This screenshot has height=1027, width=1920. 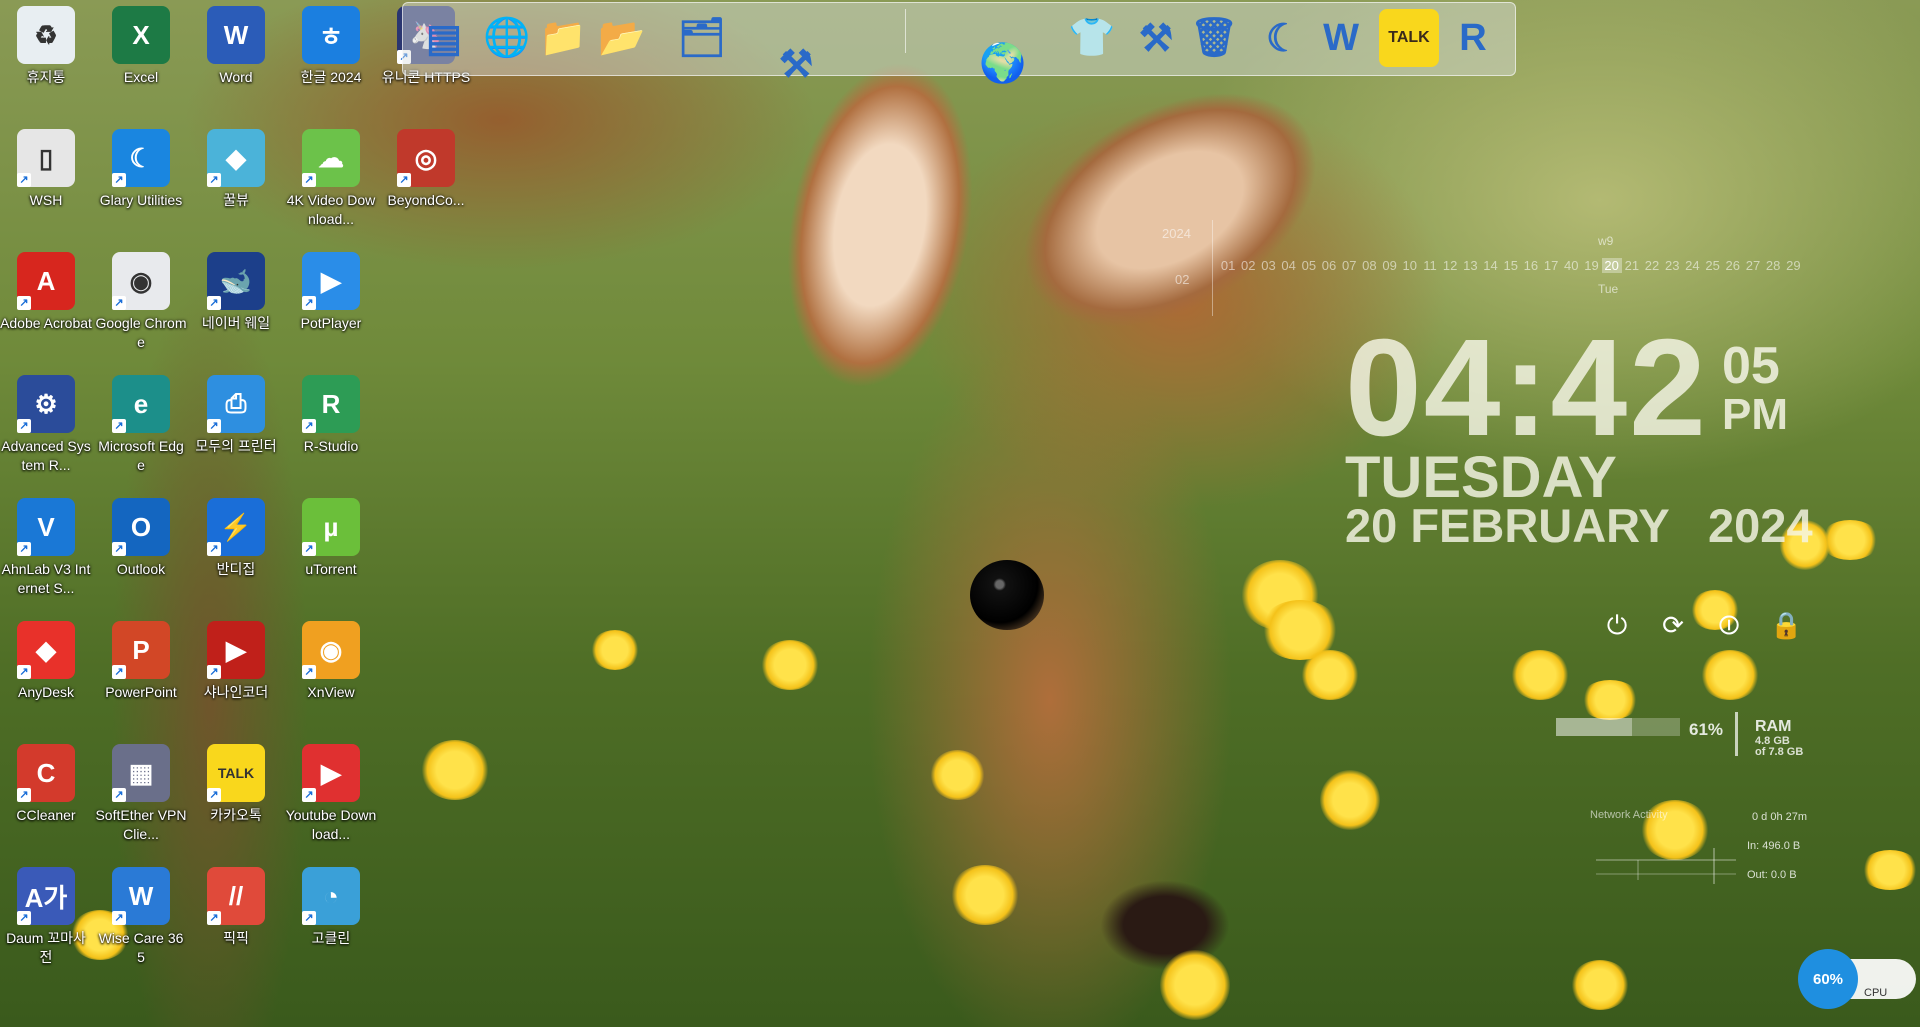 I want to click on kakaotalk-icon: TALK, so click(x=1409, y=38).